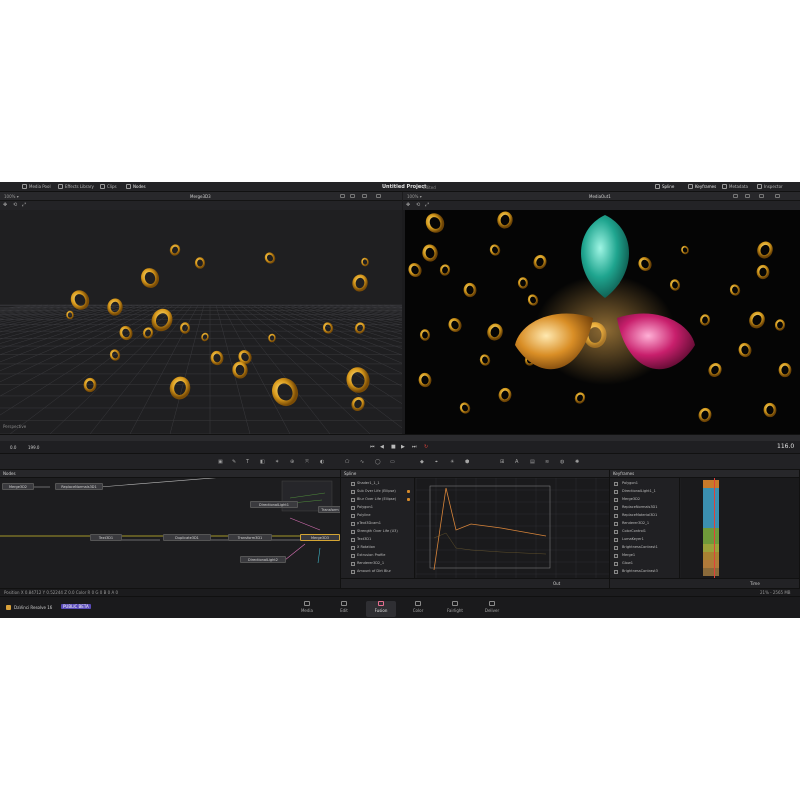 This screenshot has width=800, height=800. Describe the element at coordinates (408, 491) in the screenshot. I see `keyframe-marker-icon` at that location.